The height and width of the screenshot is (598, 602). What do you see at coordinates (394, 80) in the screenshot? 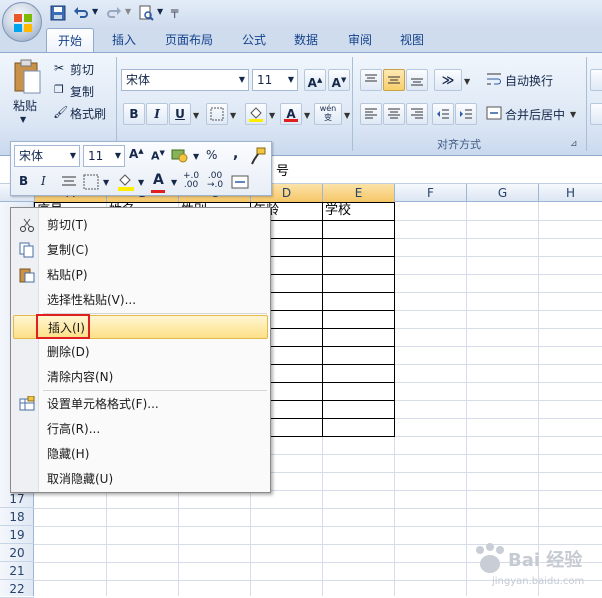
I see `align-middle-button` at bounding box center [394, 80].